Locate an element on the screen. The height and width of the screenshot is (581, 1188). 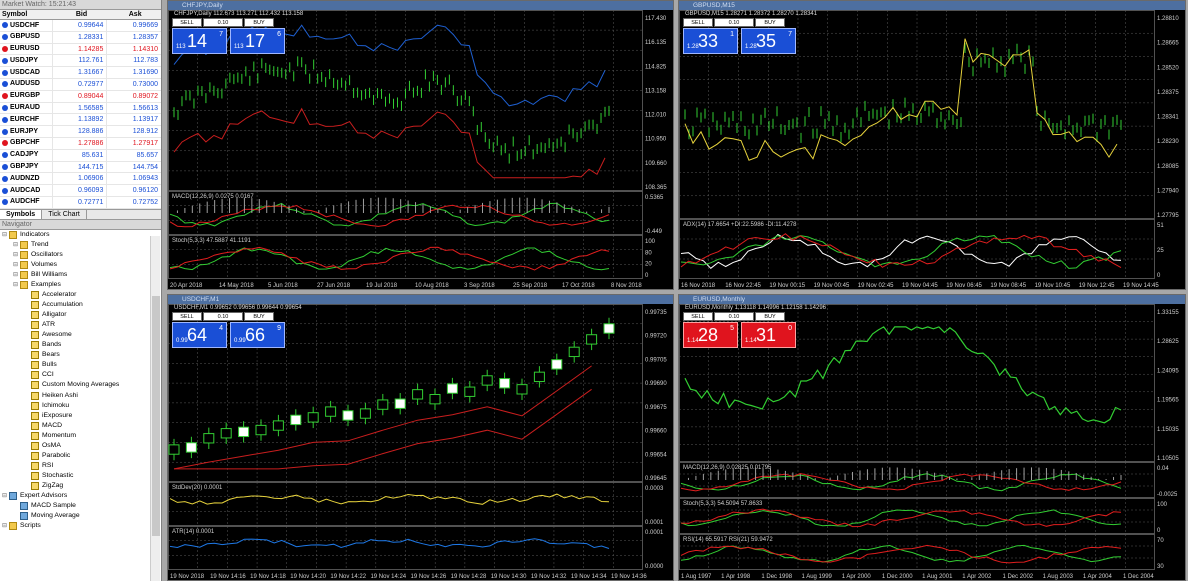
col-symbol: Symbol is located at coordinates (27, 14).